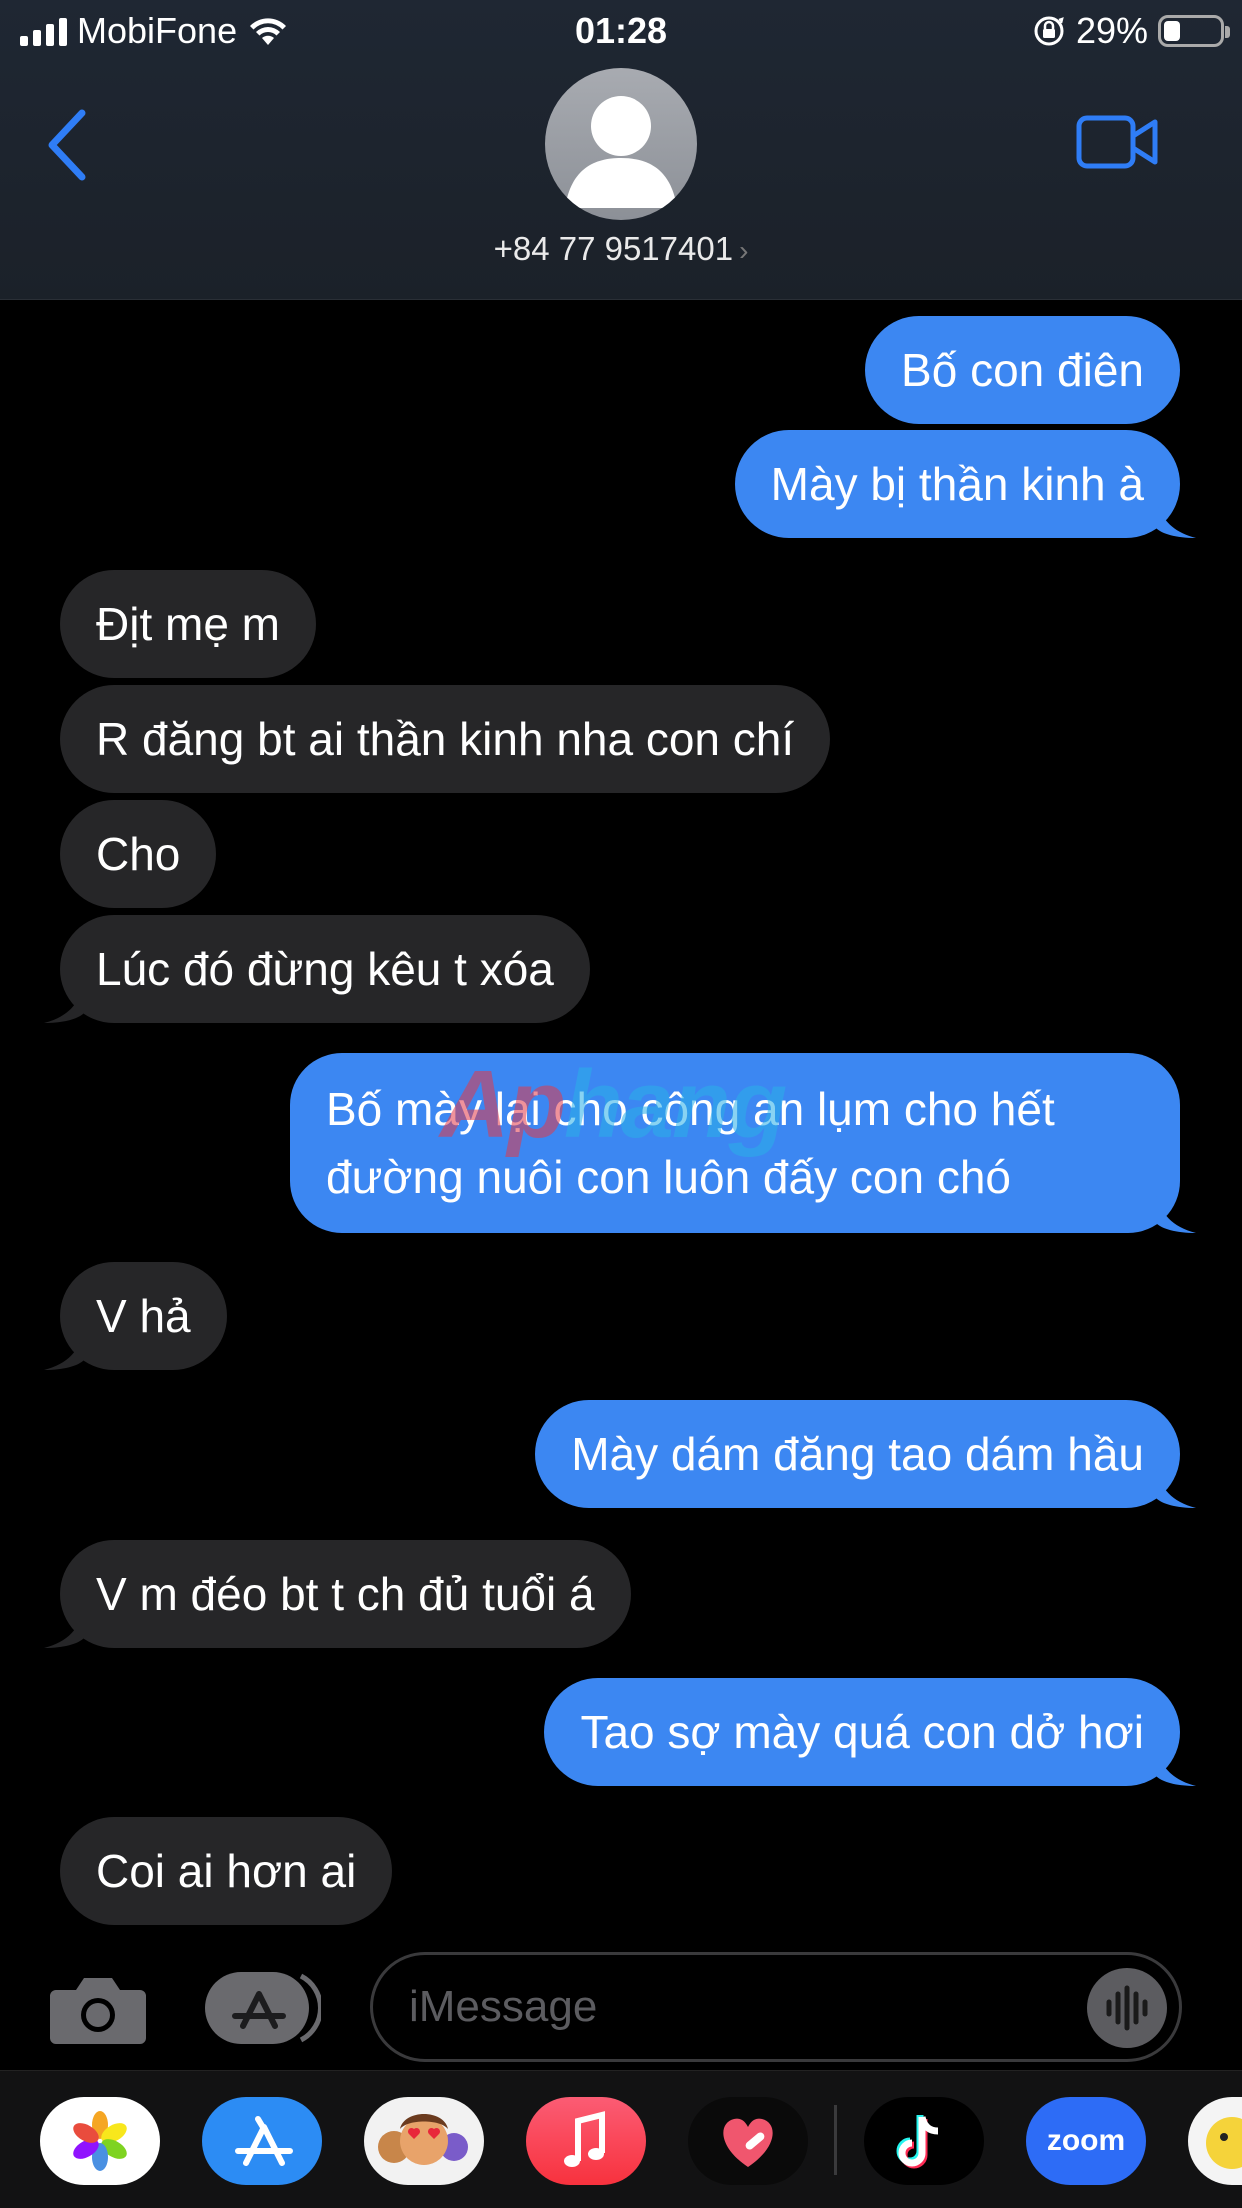  Describe the element at coordinates (924, 2141) in the screenshot. I see `tiktok-icon` at that location.